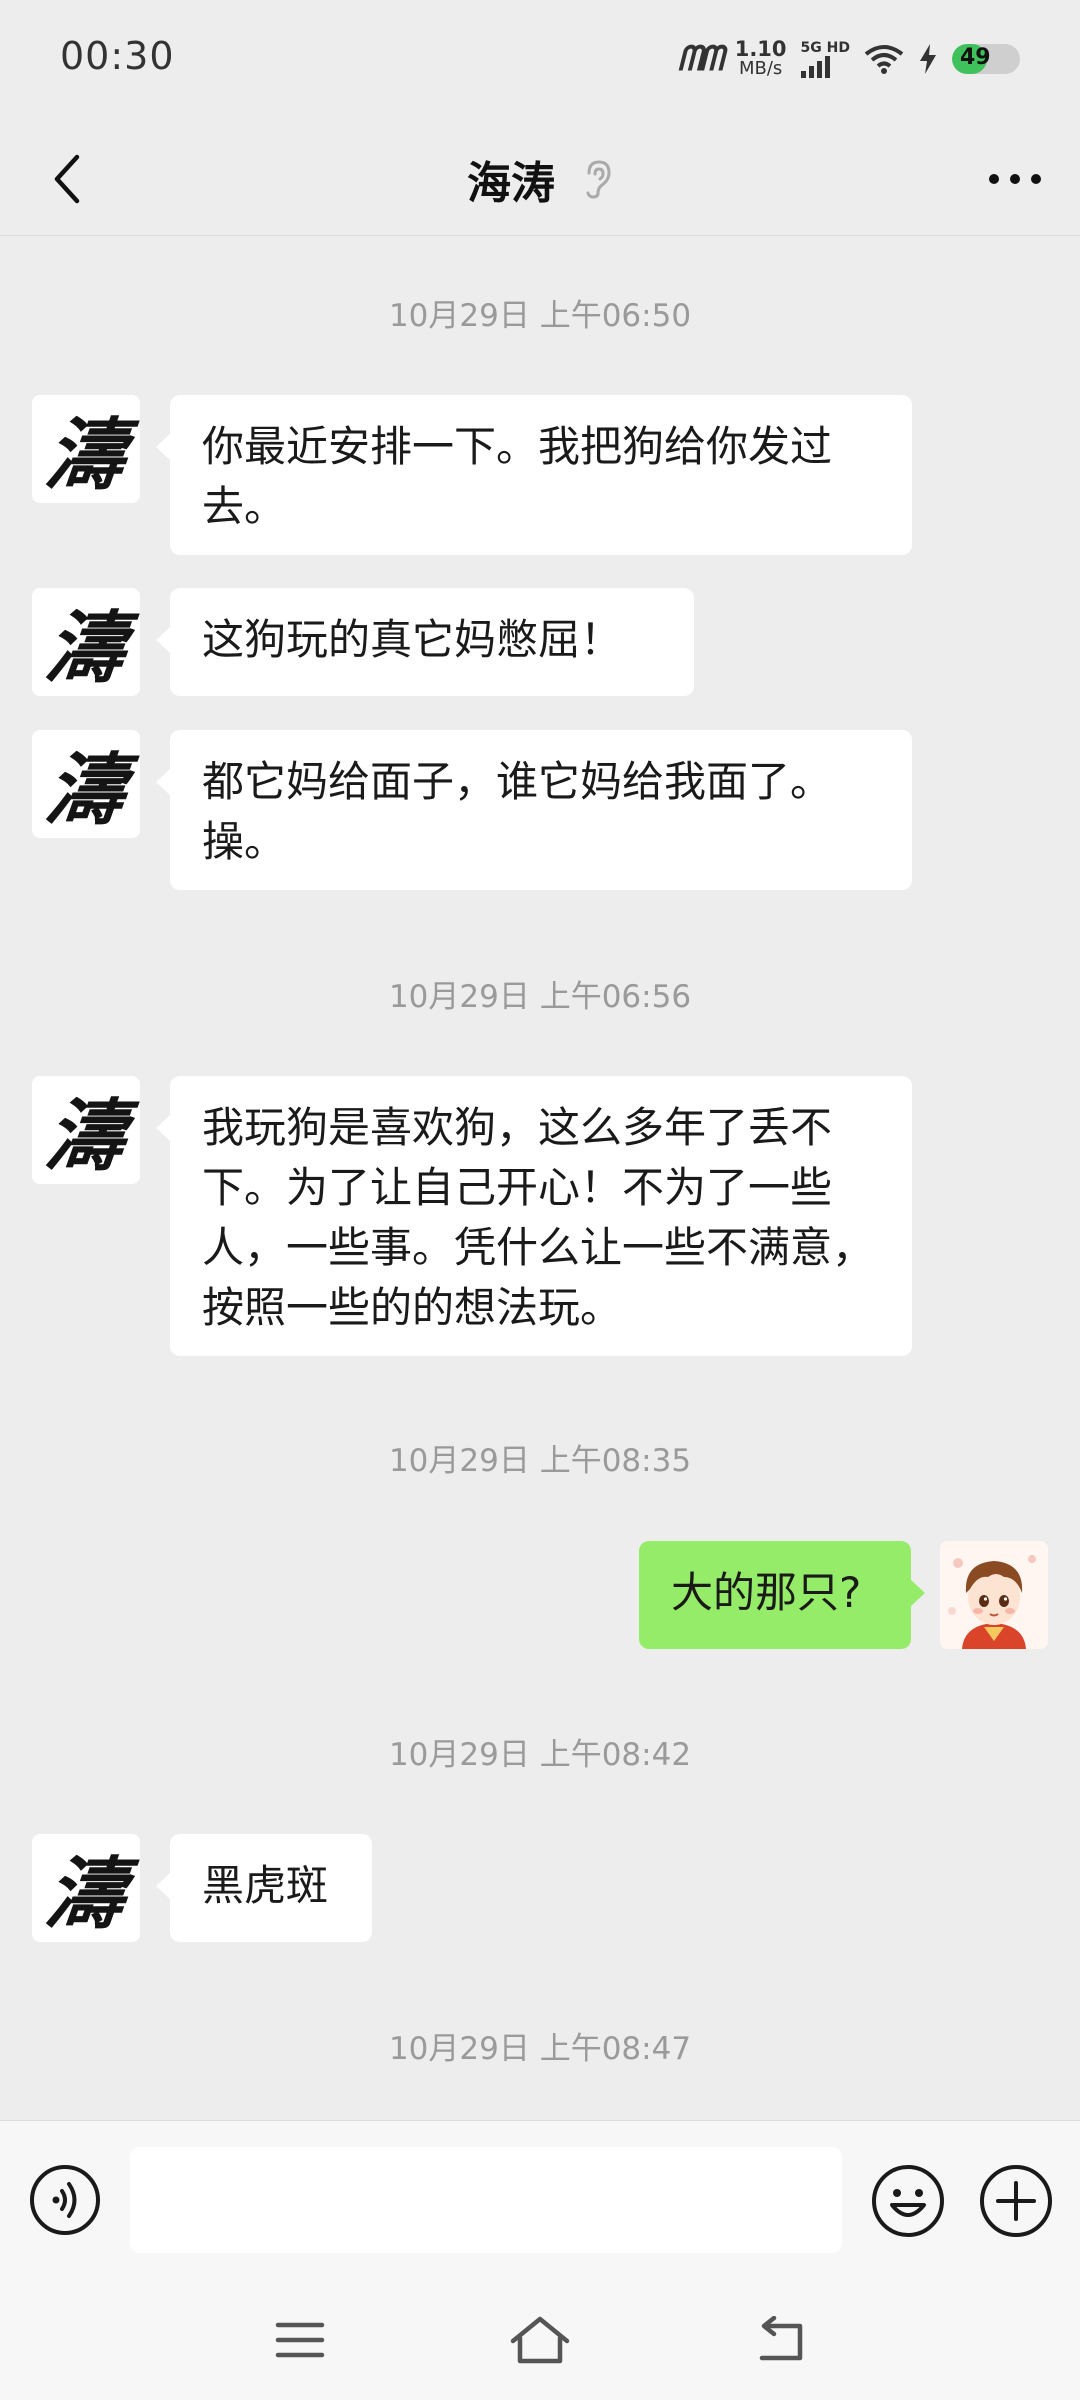  Describe the element at coordinates (598, 179) in the screenshot. I see `earpiece-icon` at that location.